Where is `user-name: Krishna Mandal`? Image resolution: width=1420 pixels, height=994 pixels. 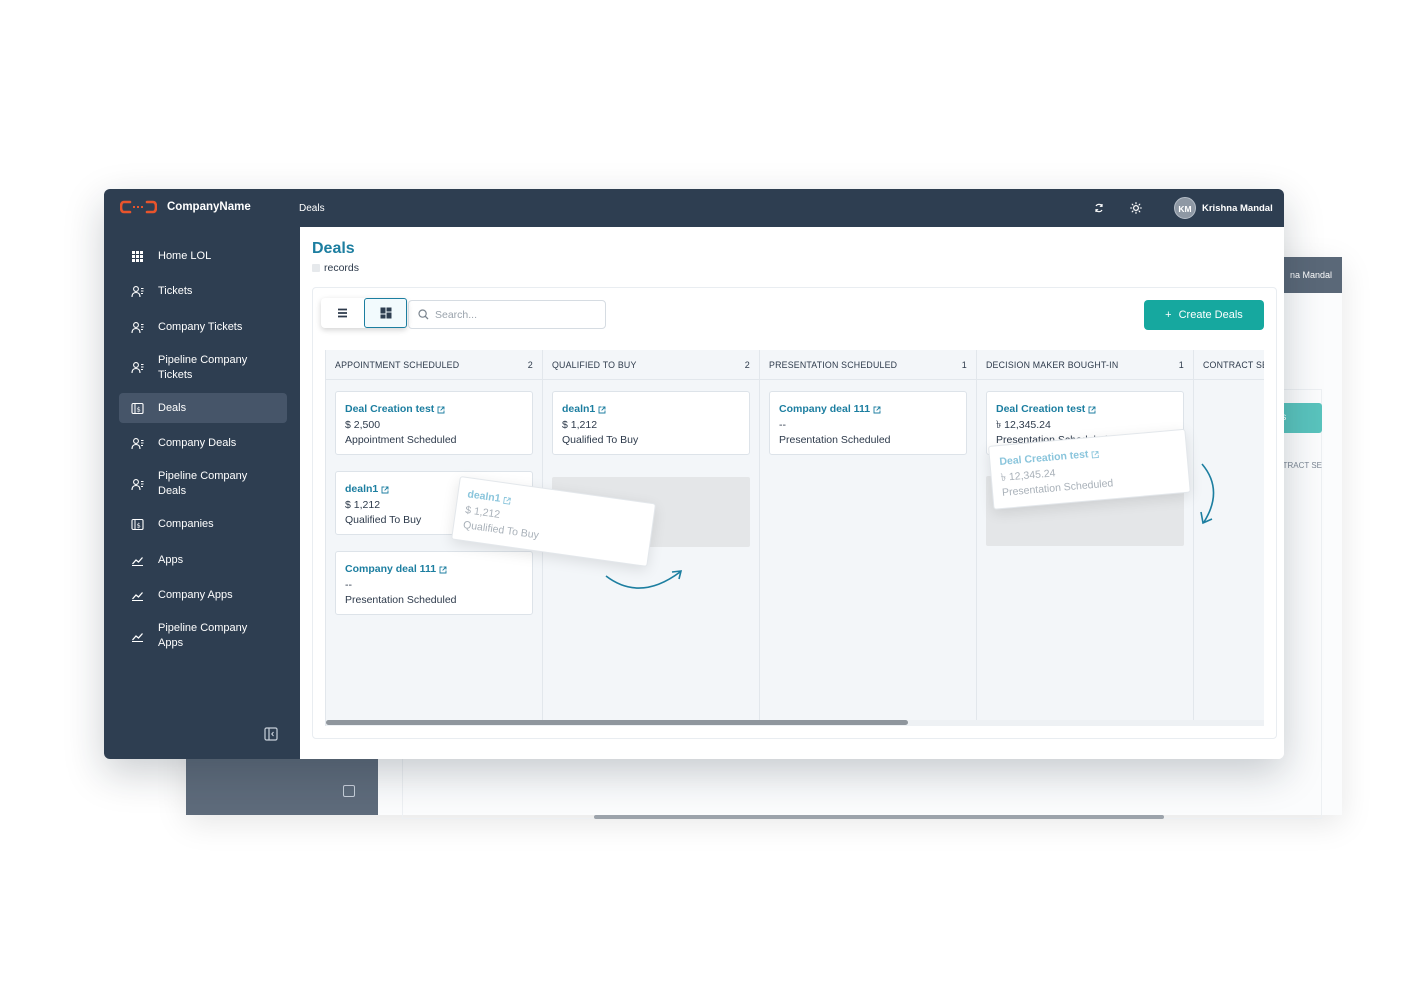 user-name: Krishna Mandal is located at coordinates (1237, 208).